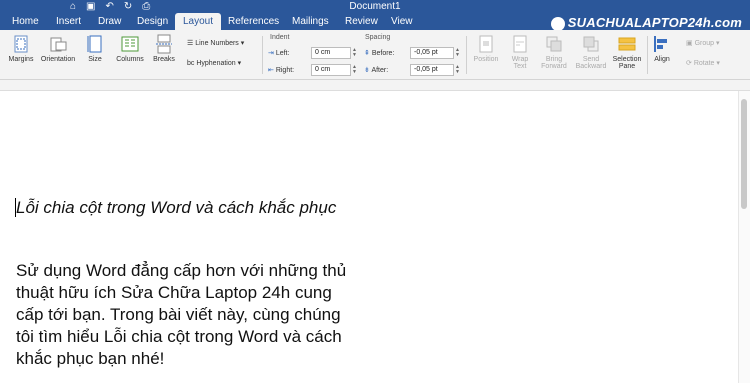  I want to click on indent-left-stepper: ▲ ▼, so click(355, 53).